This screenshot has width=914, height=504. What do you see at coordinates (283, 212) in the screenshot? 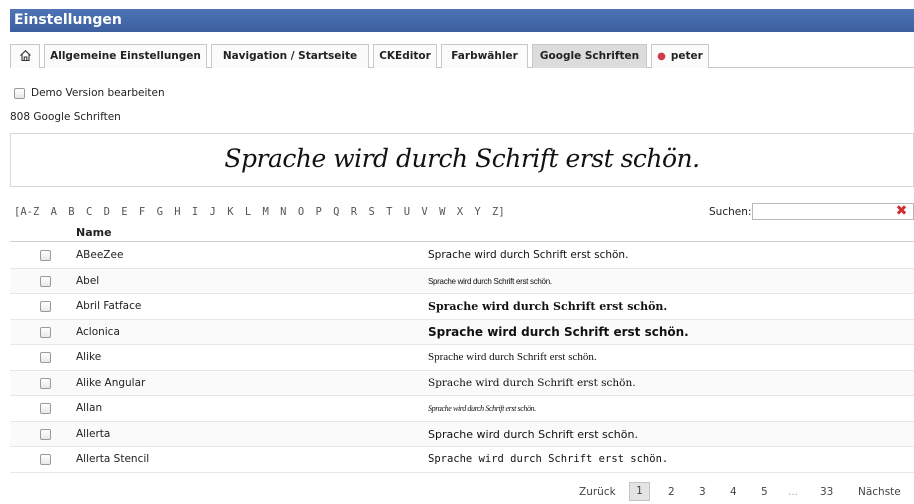
I see `alpha-filter-letter: N` at bounding box center [283, 212].